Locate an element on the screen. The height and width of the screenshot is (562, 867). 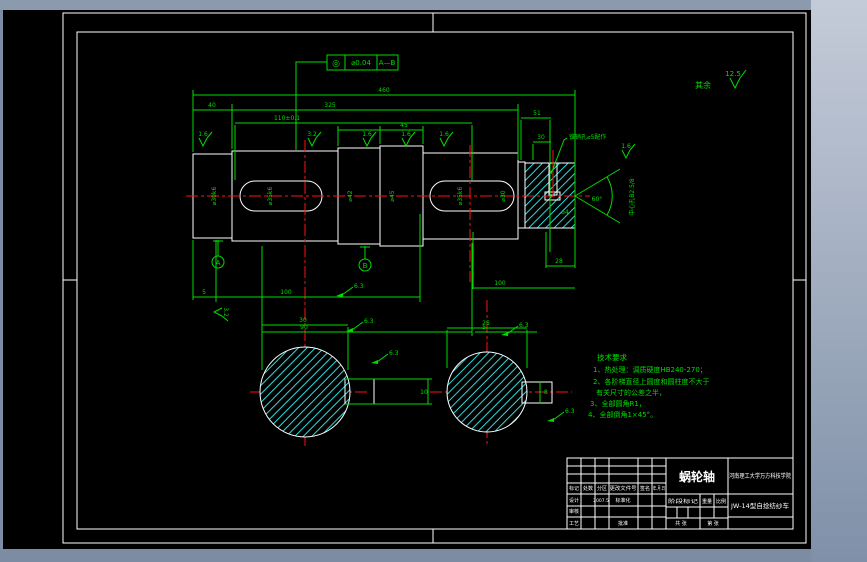
notes-line-1: 1、热处理：调质硬度HB240-270； is located at coordinates (650, 369).